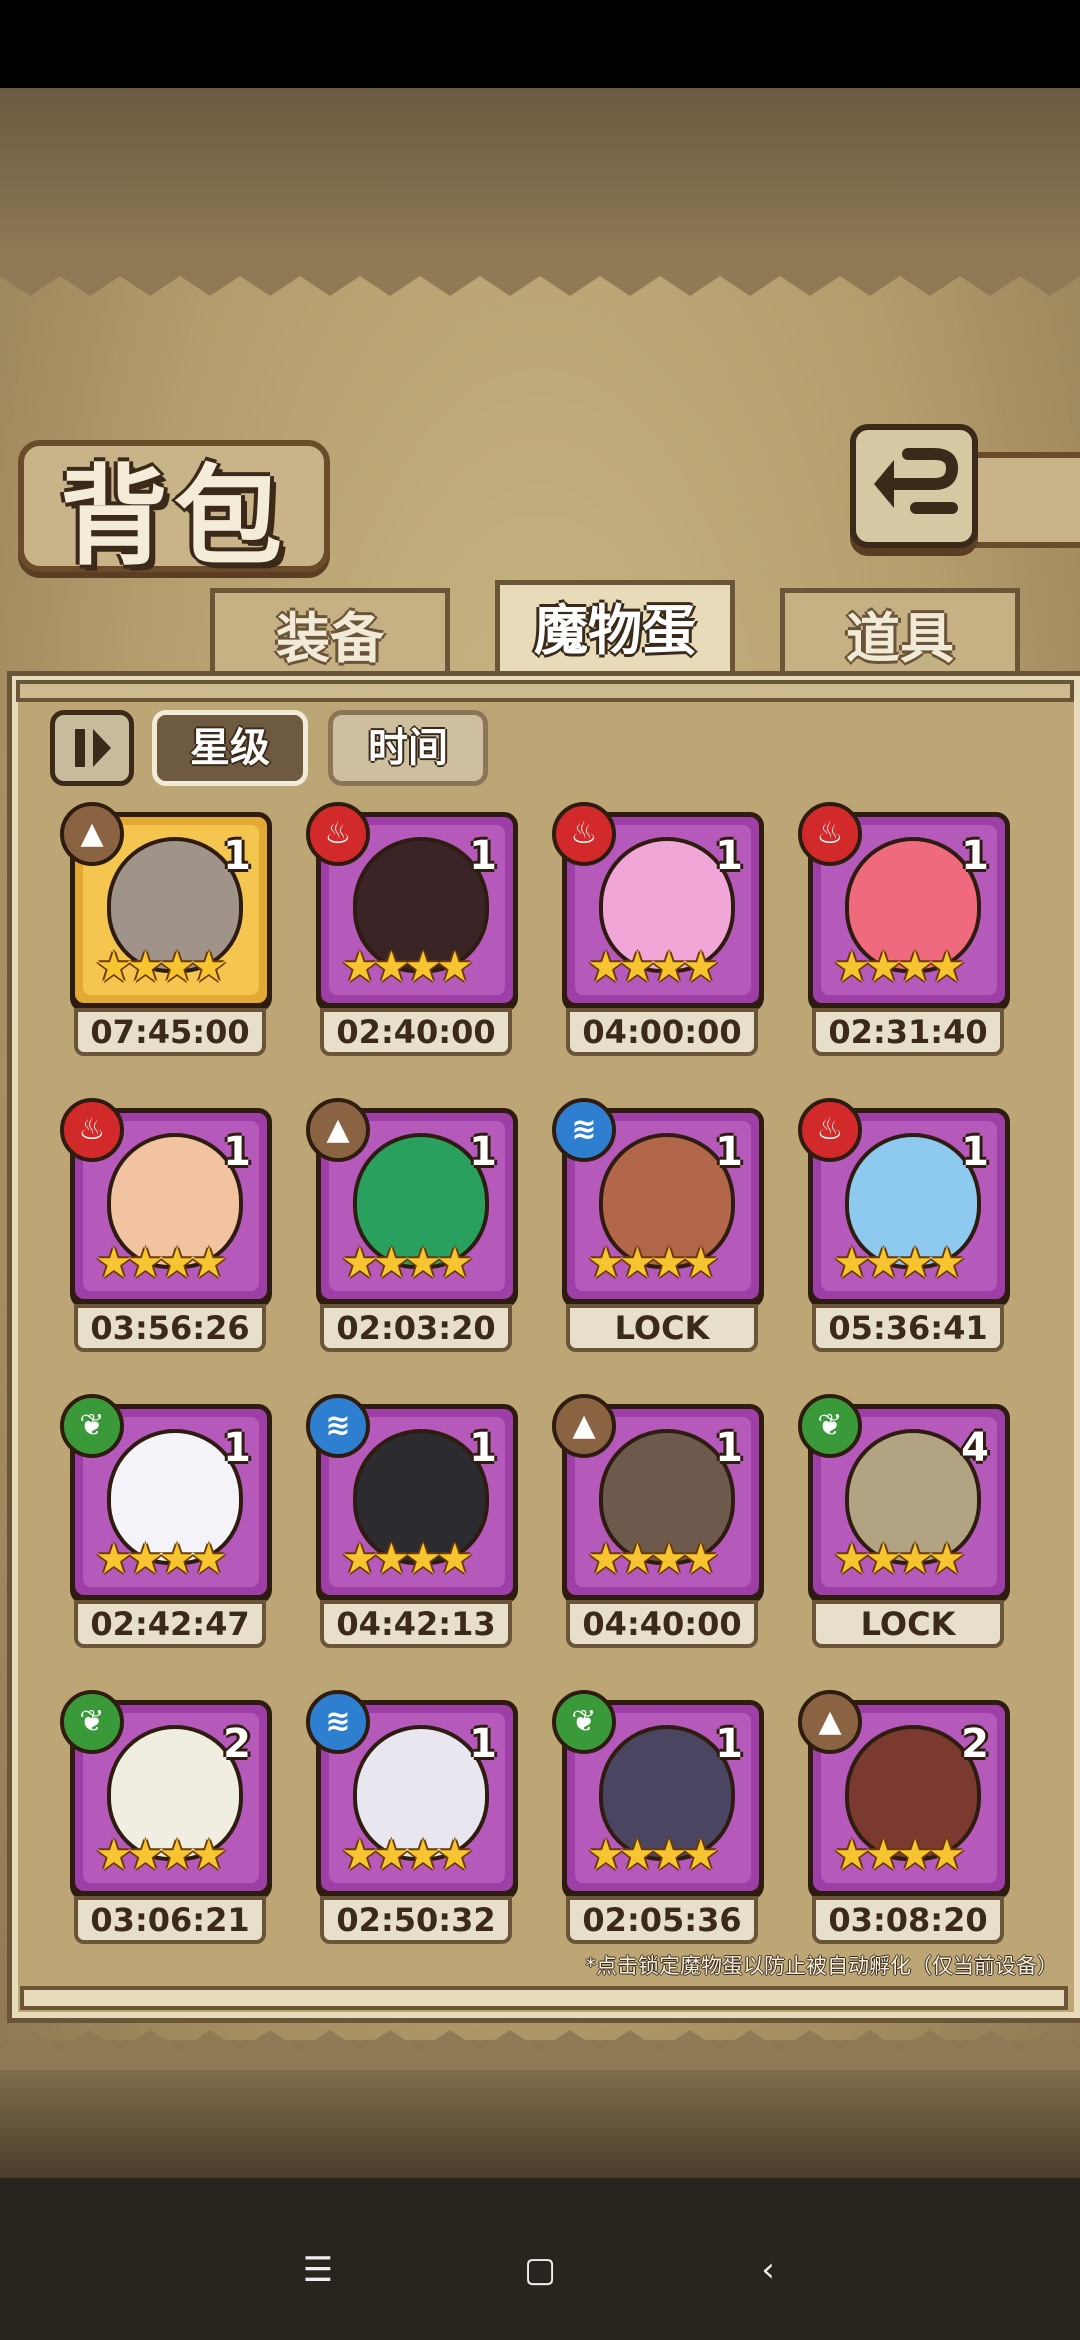 The width and height of the screenshot is (1080, 2340). Describe the element at coordinates (662, 1624) in the screenshot. I see `hatch-timer: 04:40:00` at that location.